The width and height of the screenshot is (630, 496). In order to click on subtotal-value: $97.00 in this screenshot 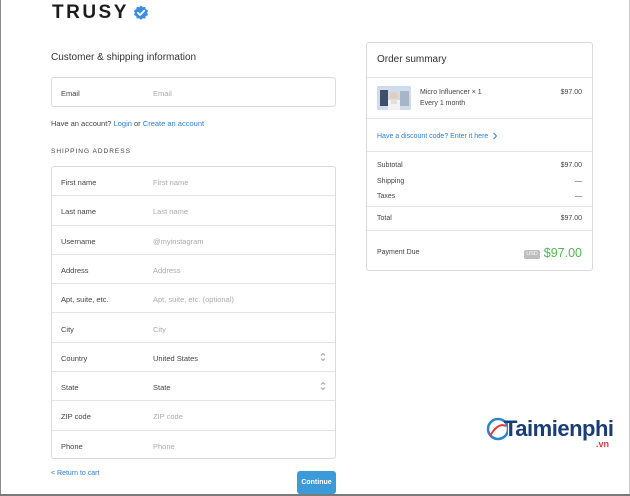, I will do `click(571, 165)`.